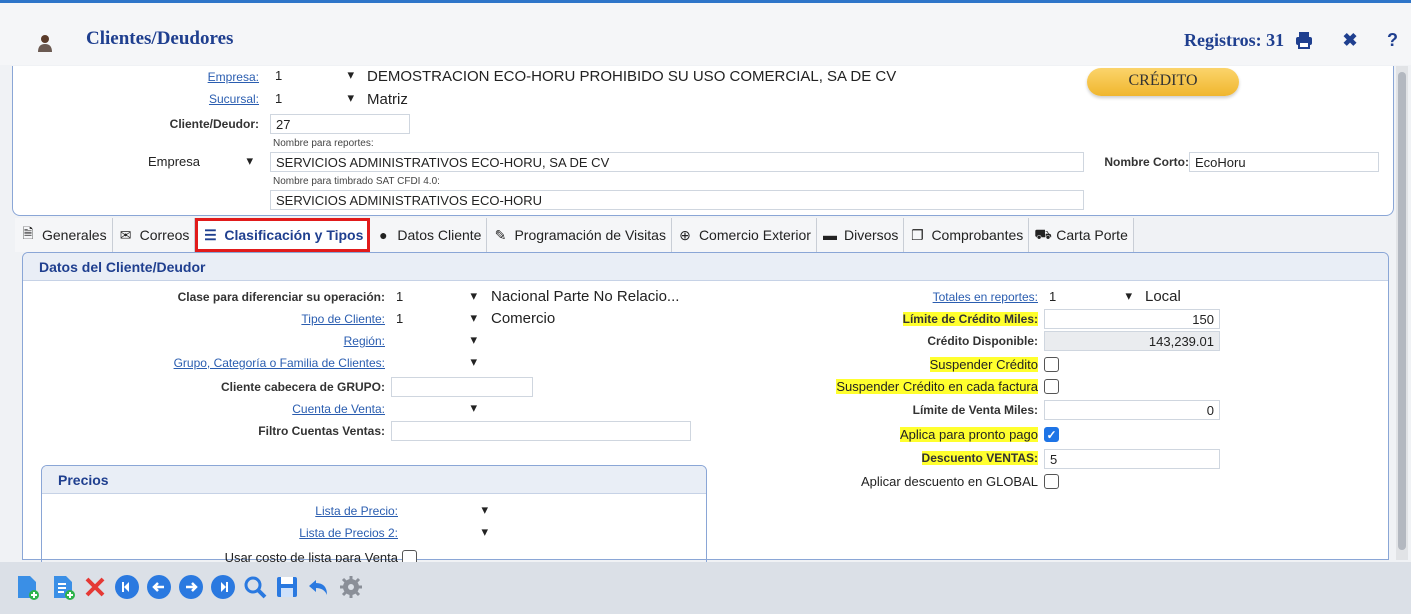  Describe the element at coordinates (1132, 459) in the screenshot. I see `descuento-input: 5` at that location.